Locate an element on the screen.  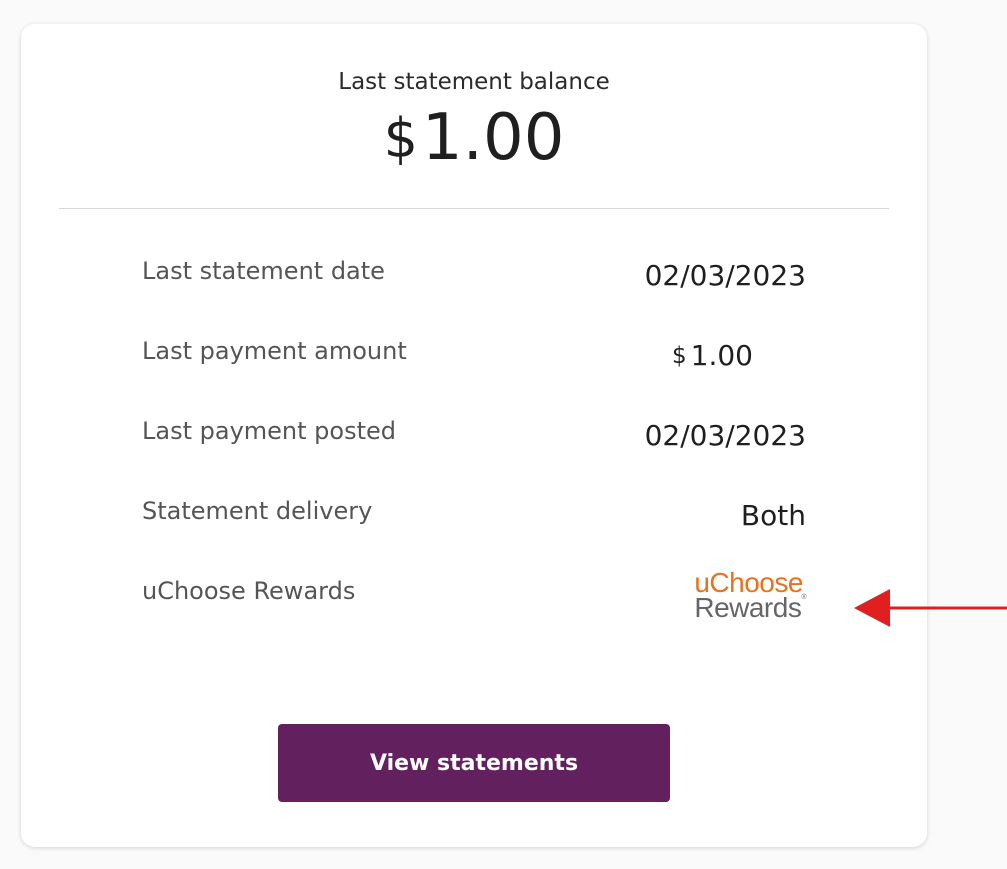
uchoose-rewards-row: uChoose Rewards uChoose Rewards® is located at coordinates (474, 595).